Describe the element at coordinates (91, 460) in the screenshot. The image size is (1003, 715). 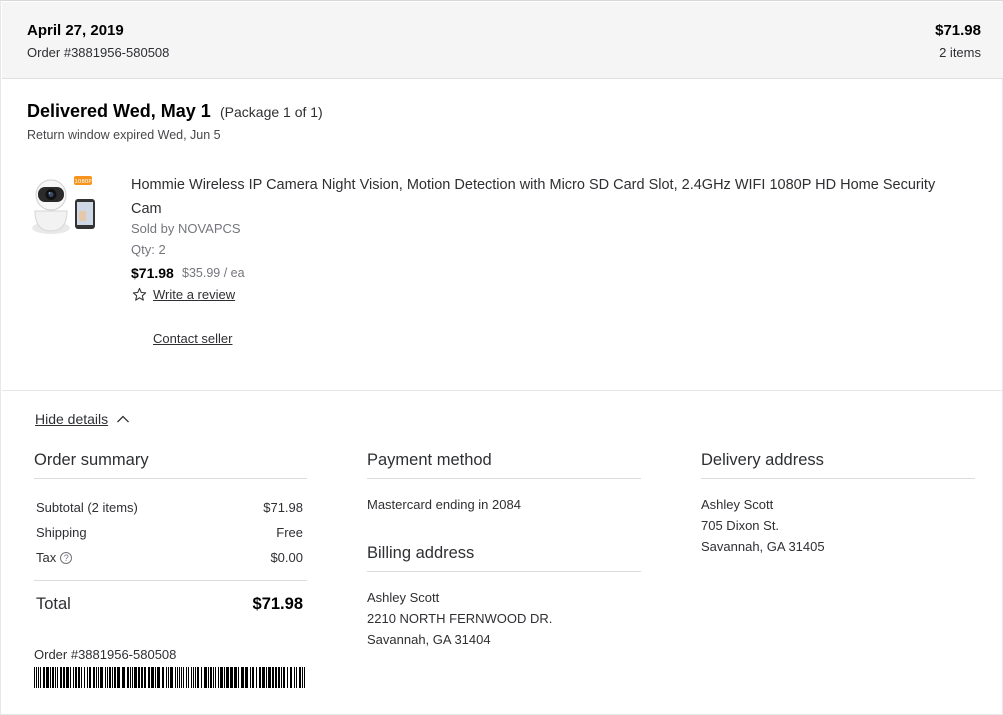
I see `order-summary-heading: Order summary` at that location.